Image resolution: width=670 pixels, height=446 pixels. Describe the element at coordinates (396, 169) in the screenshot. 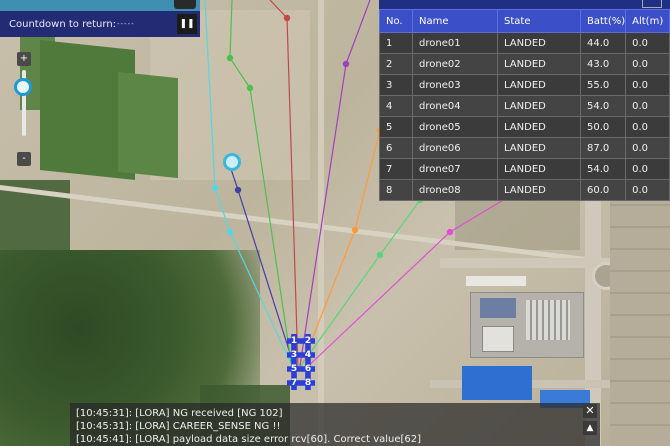

I see `cell-no: 7` at that location.